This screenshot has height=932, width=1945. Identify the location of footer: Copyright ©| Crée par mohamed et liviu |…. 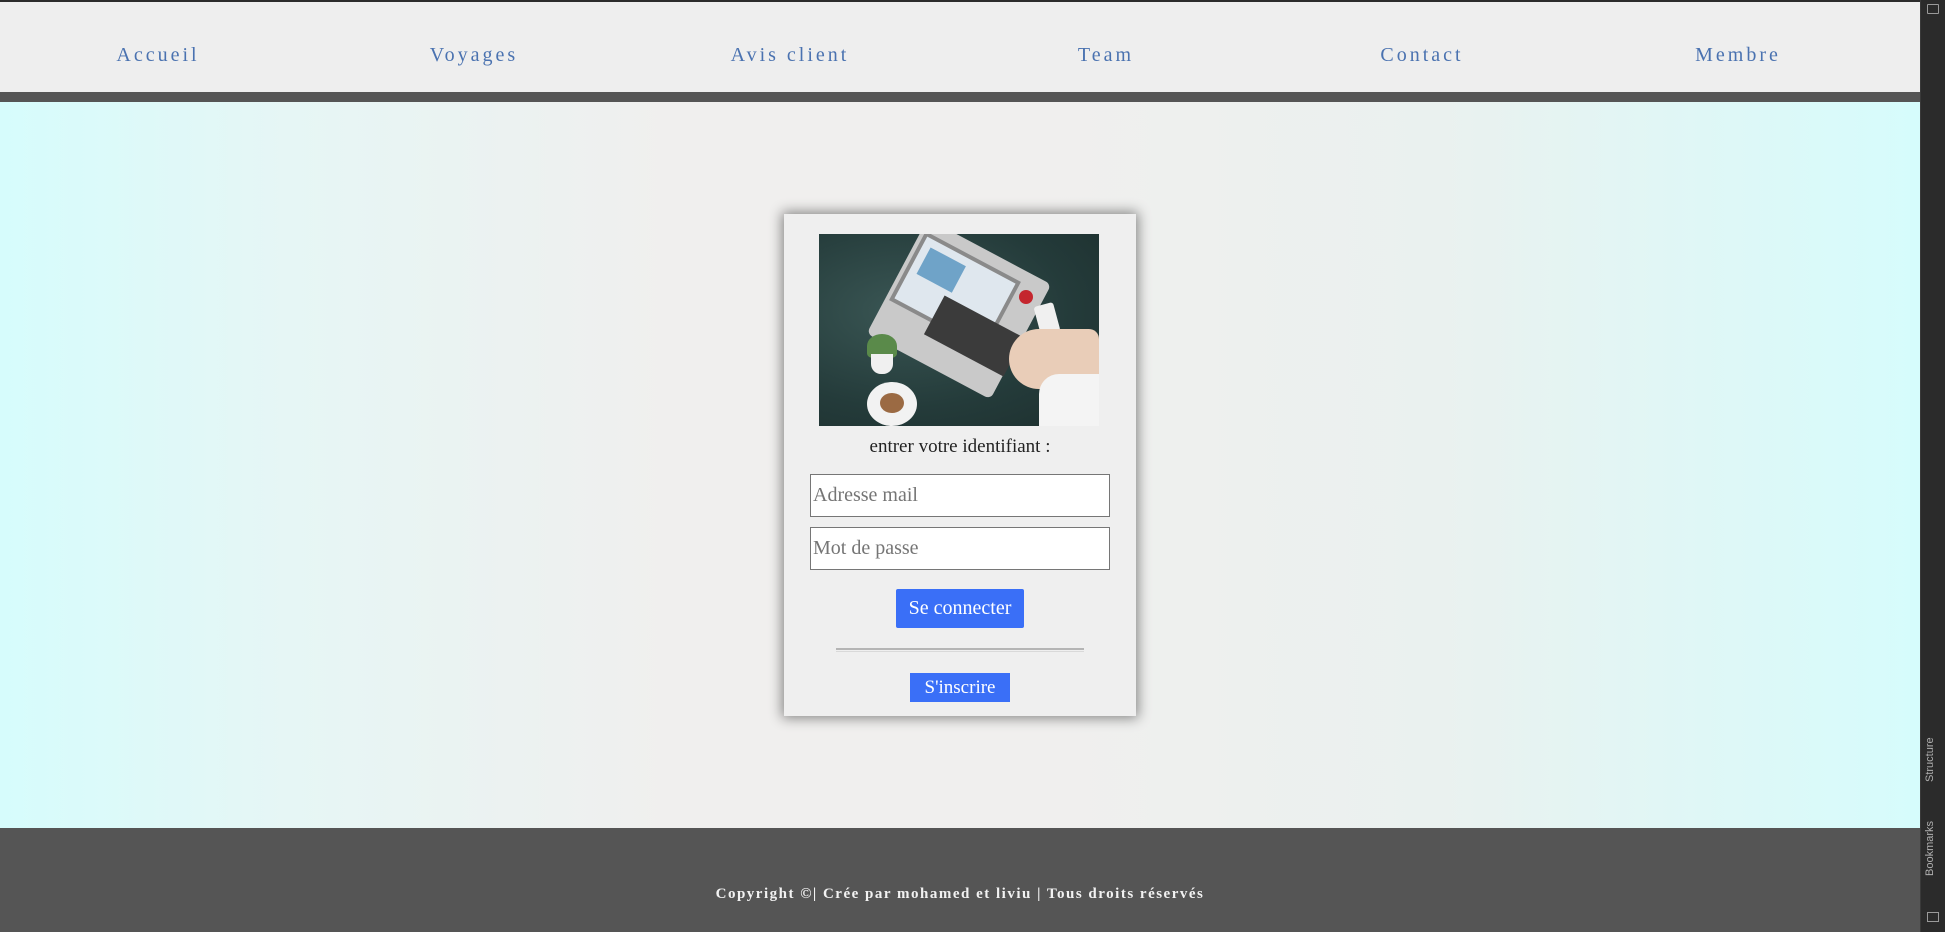
(960, 880).